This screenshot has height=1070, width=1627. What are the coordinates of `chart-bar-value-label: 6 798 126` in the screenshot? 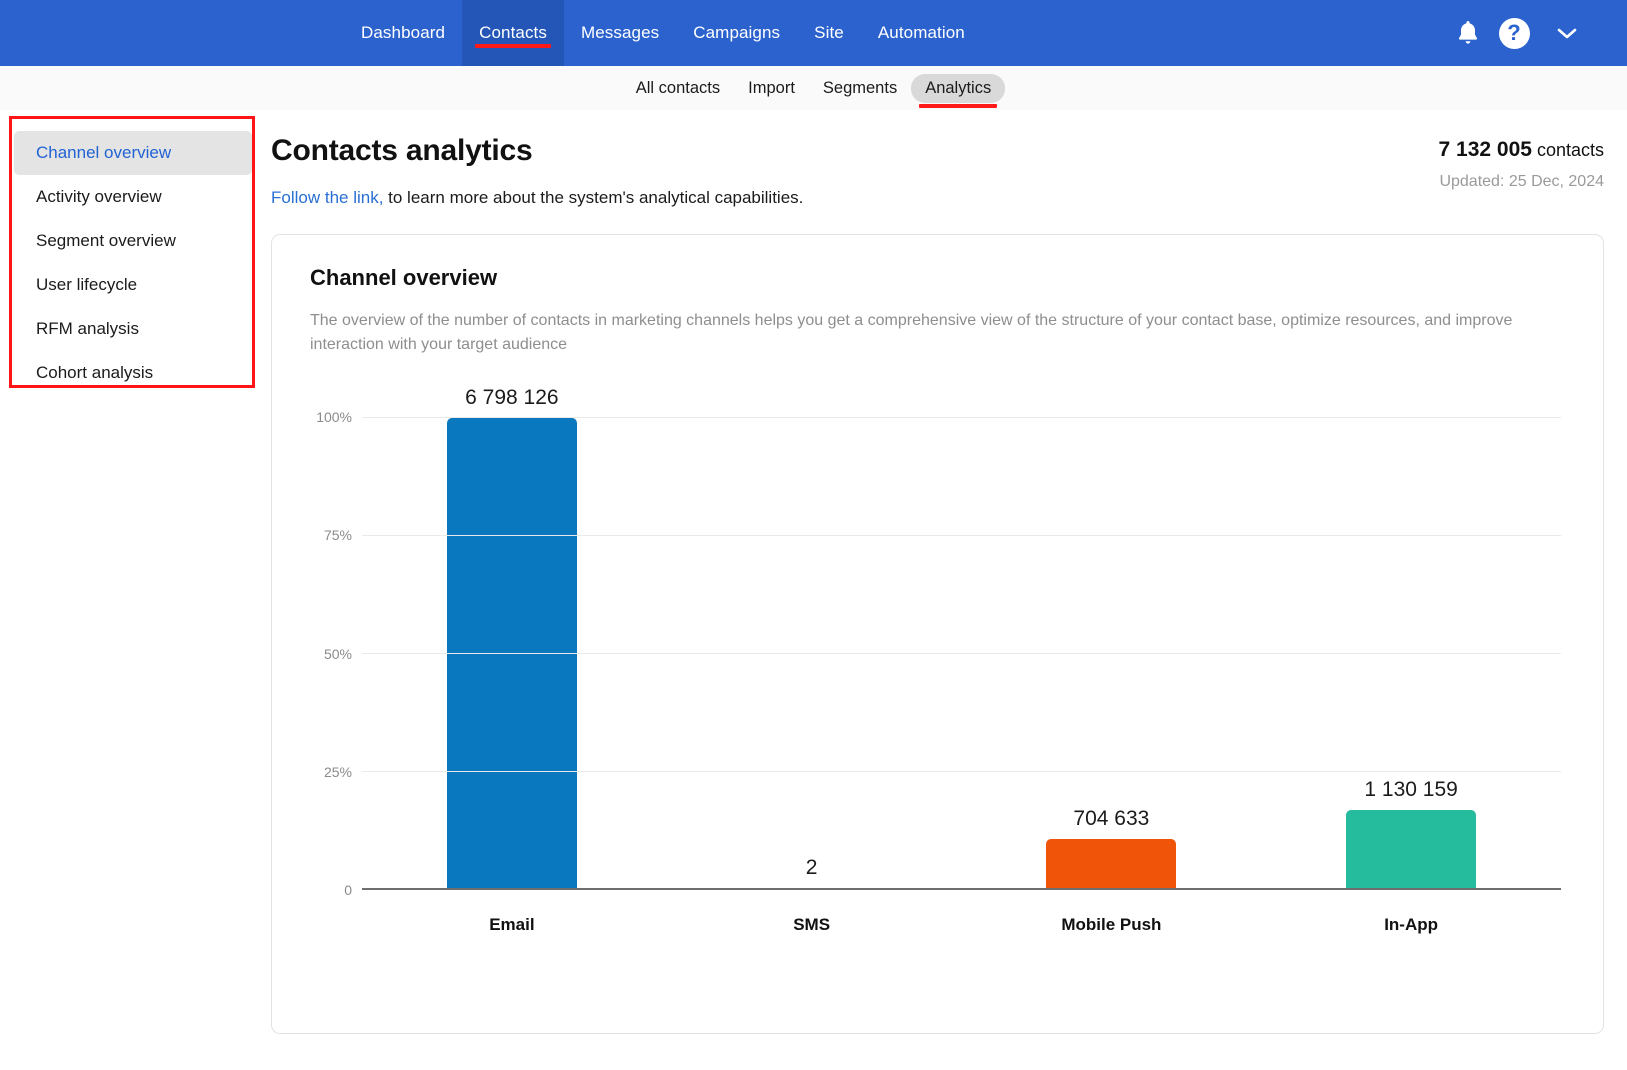 It's located at (512, 397).